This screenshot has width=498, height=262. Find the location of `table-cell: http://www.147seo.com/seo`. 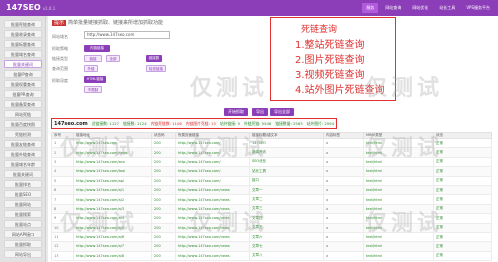

table-cell: http://www.147seo.com/seo is located at coordinates (112, 162).